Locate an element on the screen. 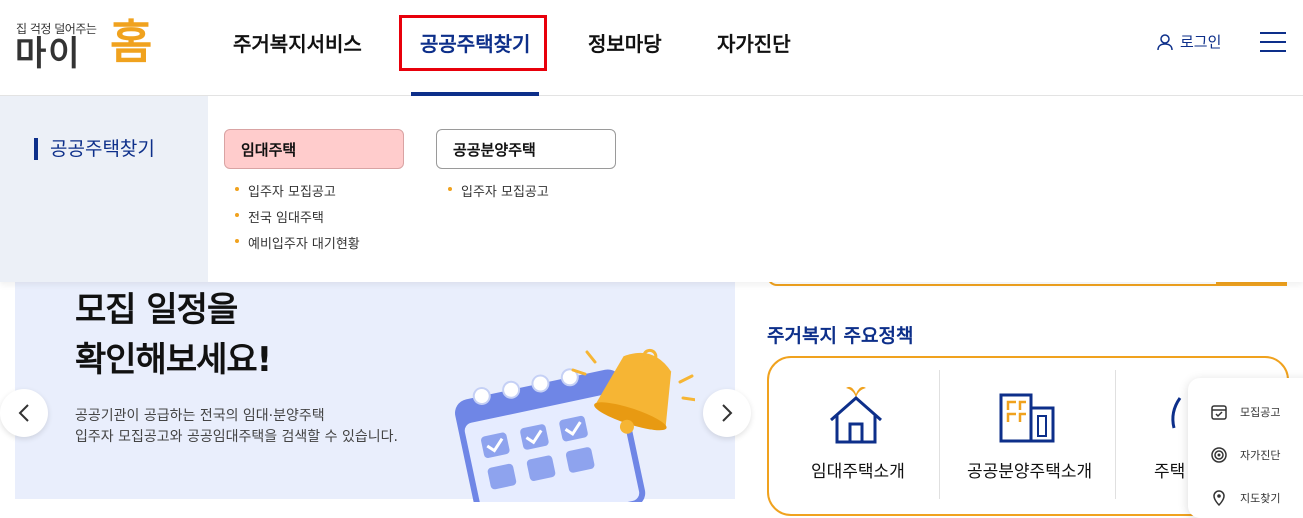 The height and width of the screenshot is (518, 1303). mega-menu-sidebar: 공공주택찾기 is located at coordinates (104, 189).